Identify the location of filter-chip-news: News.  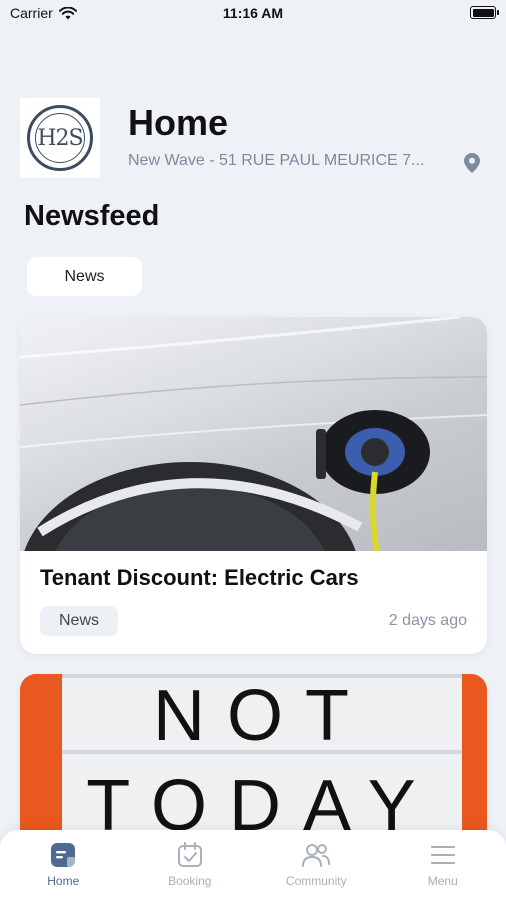
(84, 276).